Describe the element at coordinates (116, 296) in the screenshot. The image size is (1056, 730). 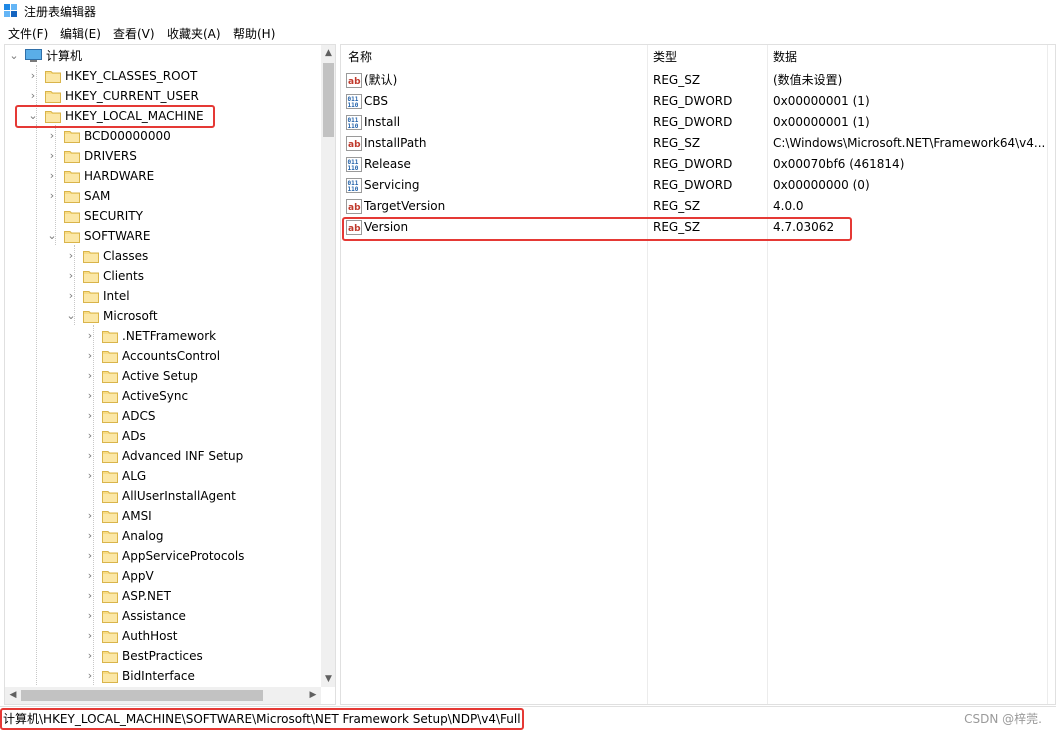
I see `tree-label: Intel` at that location.